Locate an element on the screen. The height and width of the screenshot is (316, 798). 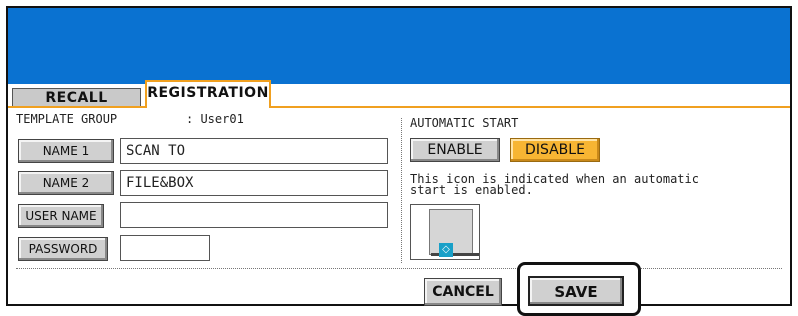
template-start-icon: ◇ is located at coordinates (445, 232).